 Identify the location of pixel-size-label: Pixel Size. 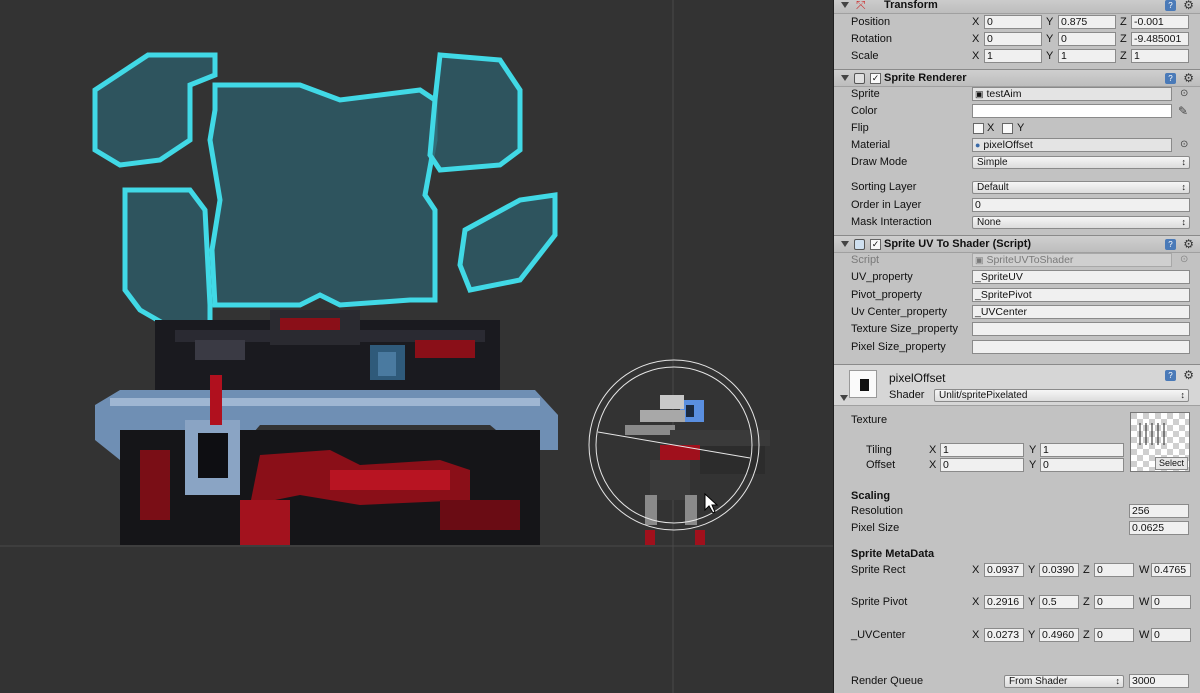
(875, 528).